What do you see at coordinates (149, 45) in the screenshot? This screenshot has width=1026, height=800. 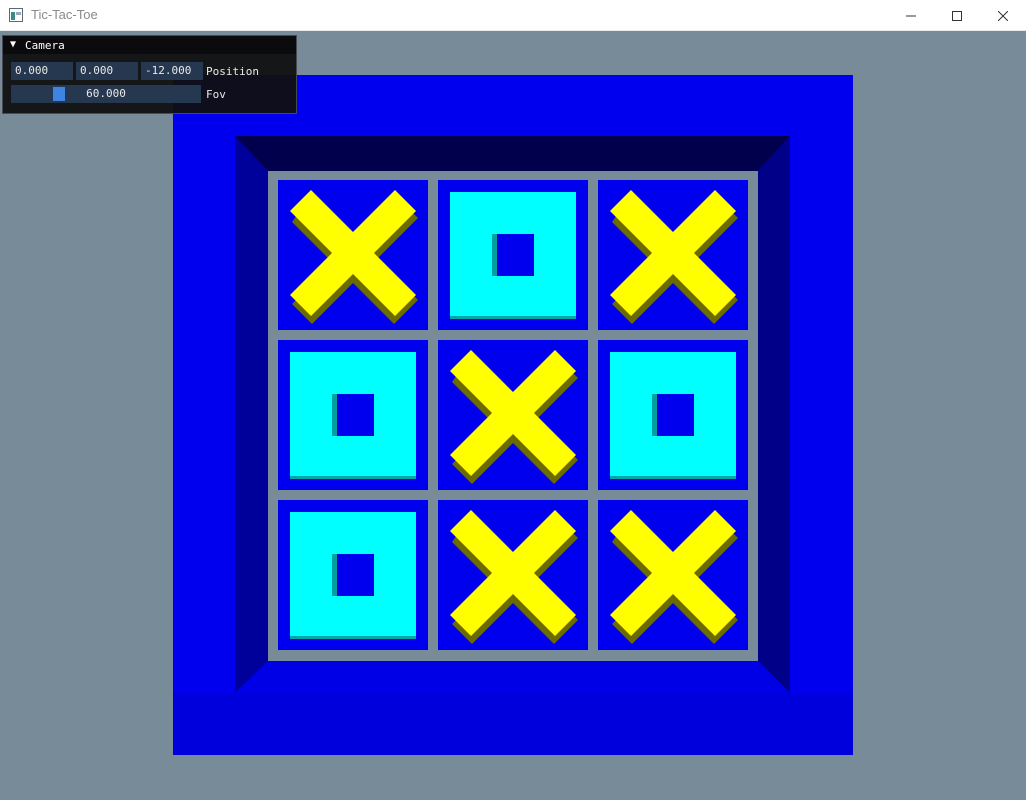 I see `camera-panel-header: ▼ Camera` at bounding box center [149, 45].